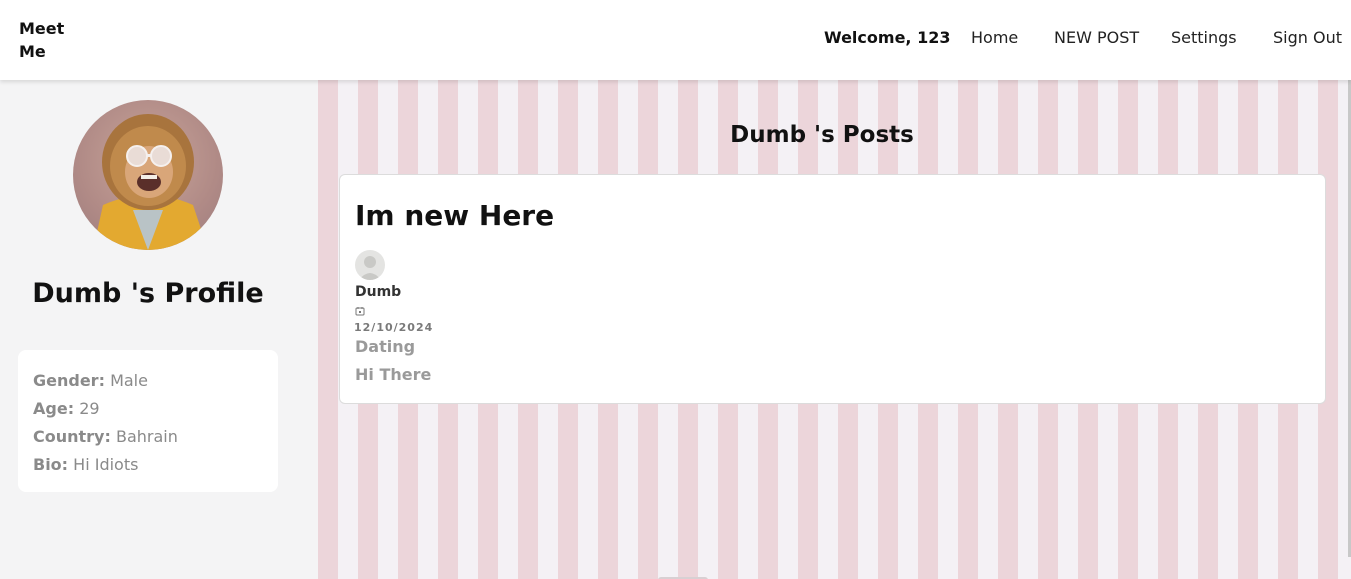  What do you see at coordinates (1204, 37) in the screenshot?
I see `nav-settings-link: Settings` at bounding box center [1204, 37].